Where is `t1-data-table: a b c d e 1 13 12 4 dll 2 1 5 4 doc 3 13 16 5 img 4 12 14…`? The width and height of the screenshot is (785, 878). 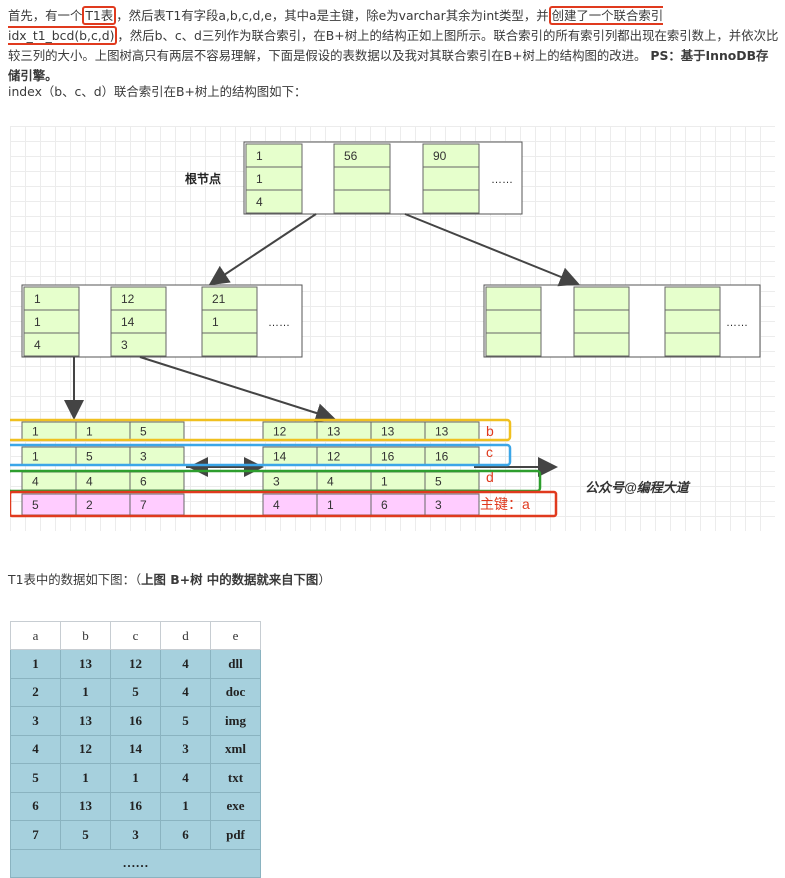 t1-data-table: a b c d e 1 13 12 4 dll 2 1 5 4 doc 3 13 16 5 img 4 12 14… is located at coordinates (135, 749).